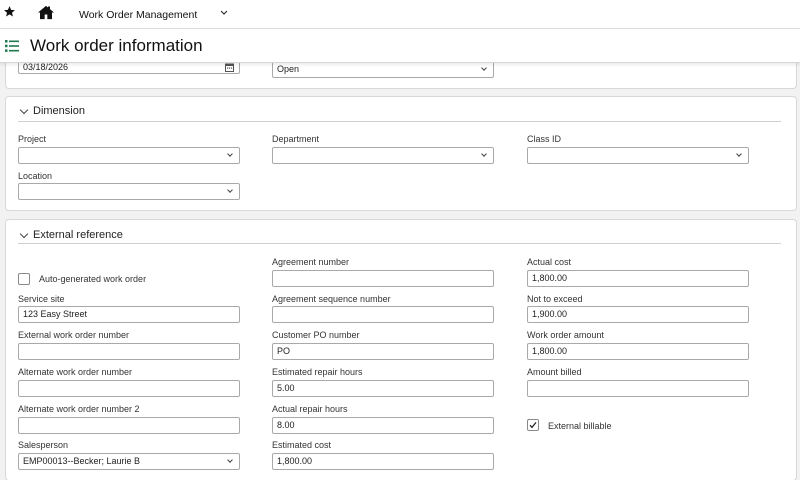 The image size is (800, 480). What do you see at coordinates (93, 279) in the screenshot?
I see `auto-generated-label: Auto-generated work order` at bounding box center [93, 279].